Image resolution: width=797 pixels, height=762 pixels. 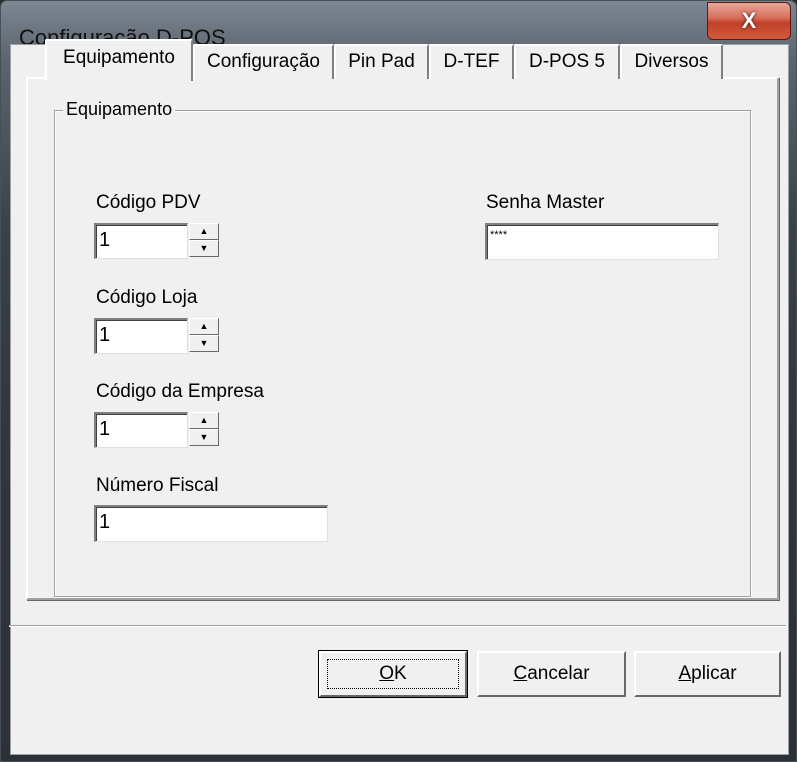 I want to click on button-separator, so click(x=397, y=626).